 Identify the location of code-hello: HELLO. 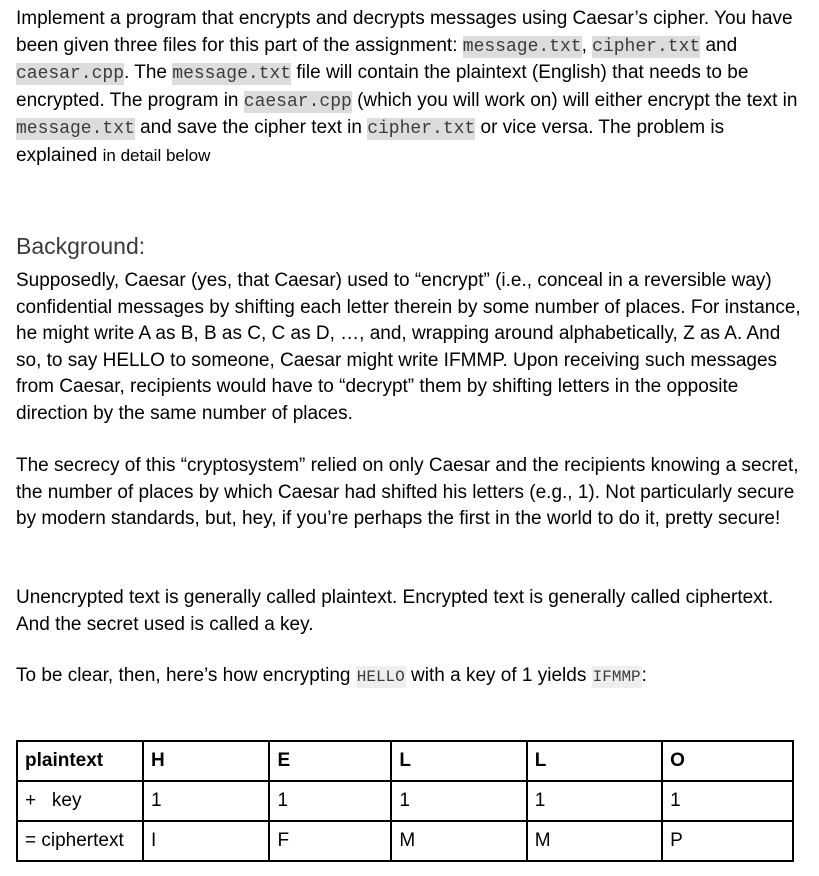
(380, 677).